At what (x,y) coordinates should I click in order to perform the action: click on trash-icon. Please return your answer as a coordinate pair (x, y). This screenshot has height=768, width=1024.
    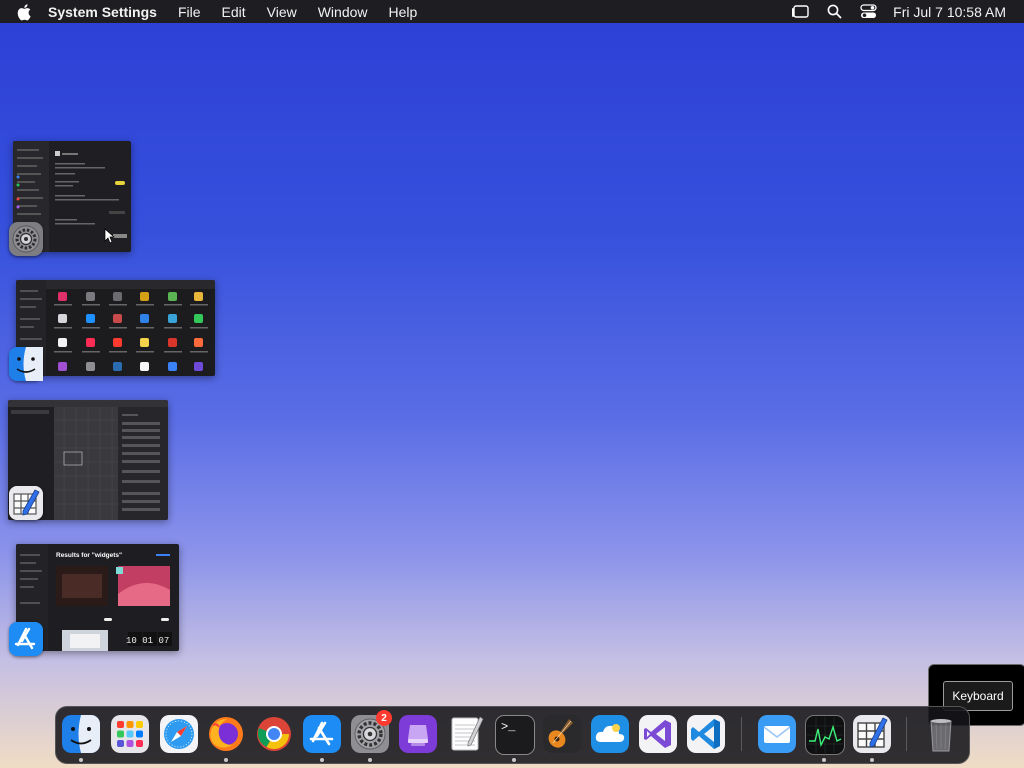
    Looking at the image, I should click on (941, 735).